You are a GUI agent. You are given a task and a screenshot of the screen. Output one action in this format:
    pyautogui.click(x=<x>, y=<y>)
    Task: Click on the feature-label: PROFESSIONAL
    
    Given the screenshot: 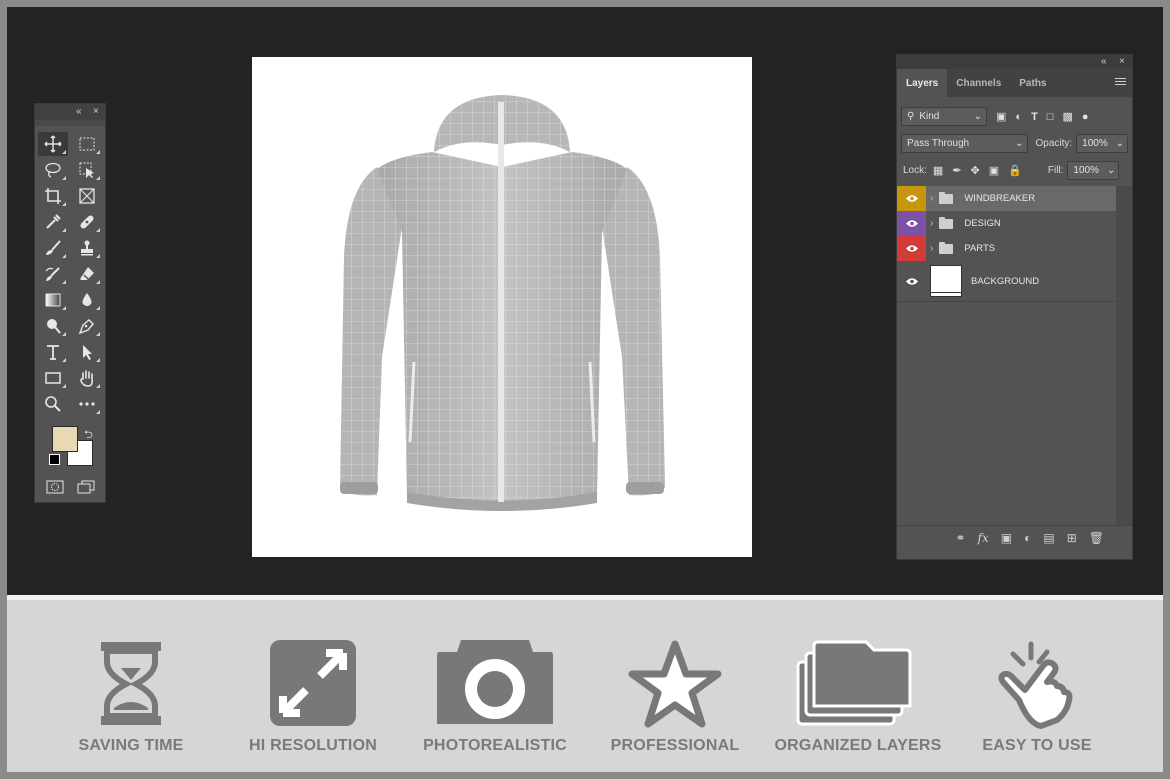 What is the action you would take?
    pyautogui.click(x=675, y=745)
    